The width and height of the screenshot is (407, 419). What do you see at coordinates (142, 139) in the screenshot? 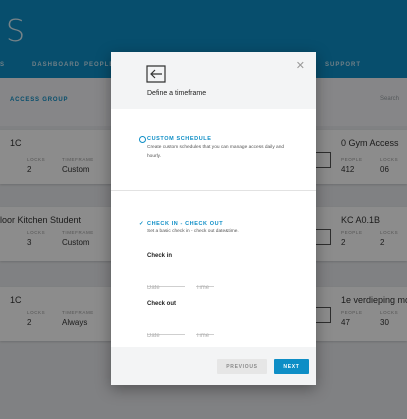
I see `custom-schedule-radio` at bounding box center [142, 139].